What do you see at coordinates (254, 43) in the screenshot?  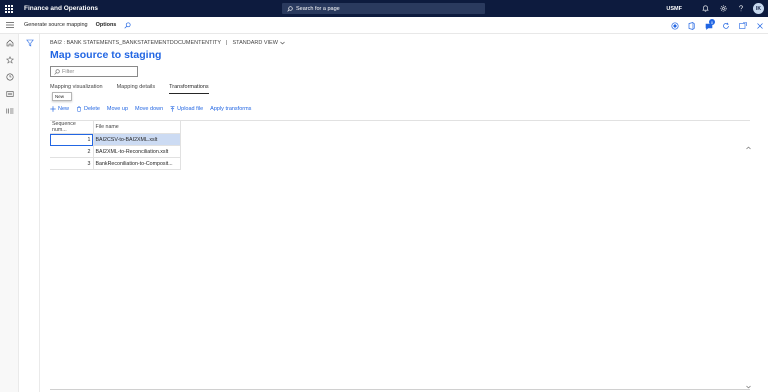 I see `view-selector: STANDARD VIEW` at bounding box center [254, 43].